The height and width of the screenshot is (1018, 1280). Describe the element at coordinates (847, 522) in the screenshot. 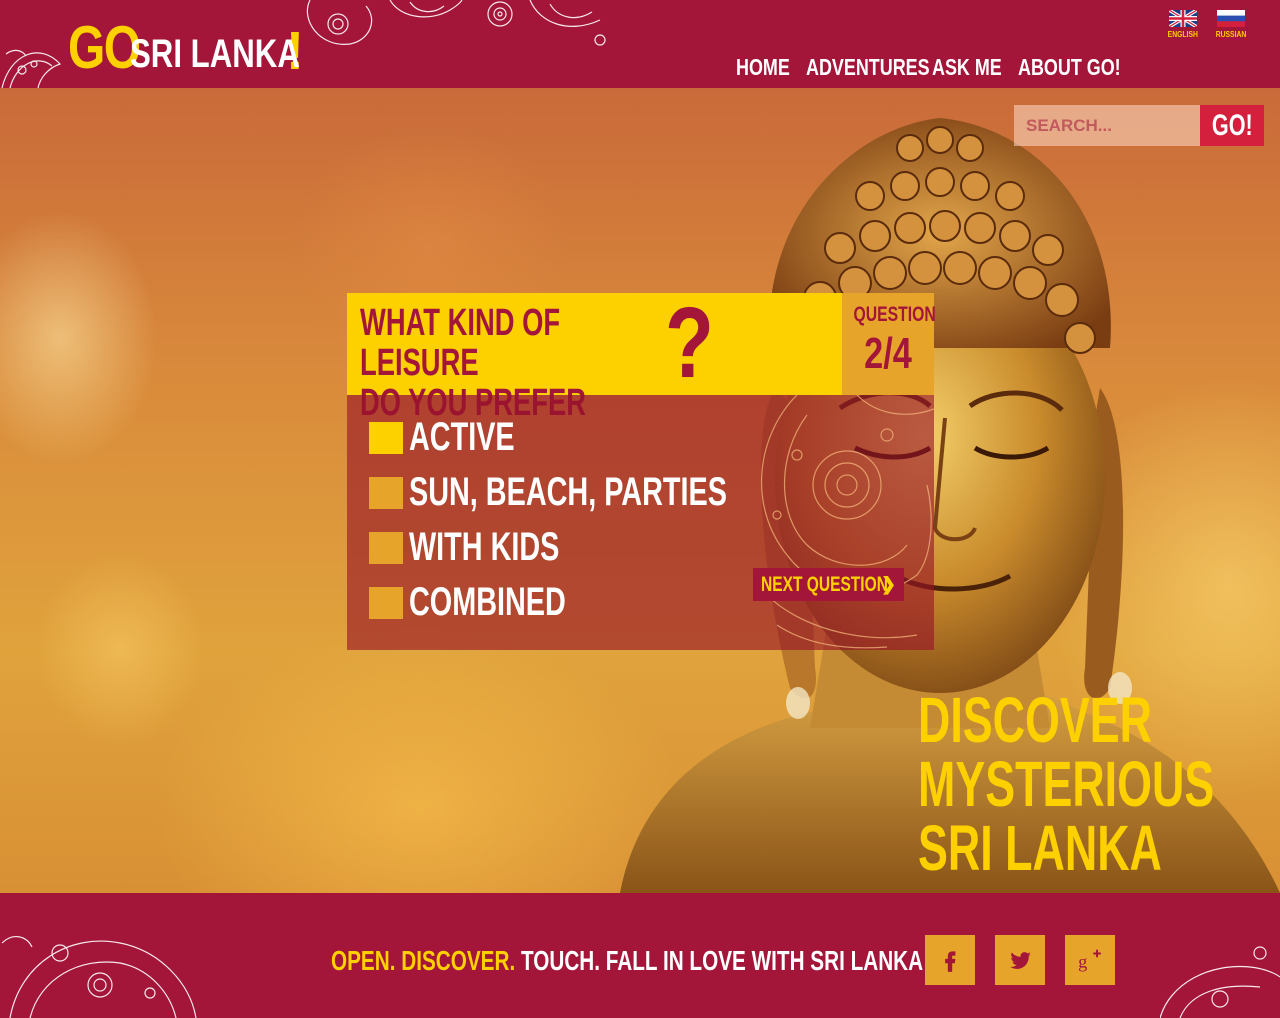

I see `paisley-ornament-panel` at that location.